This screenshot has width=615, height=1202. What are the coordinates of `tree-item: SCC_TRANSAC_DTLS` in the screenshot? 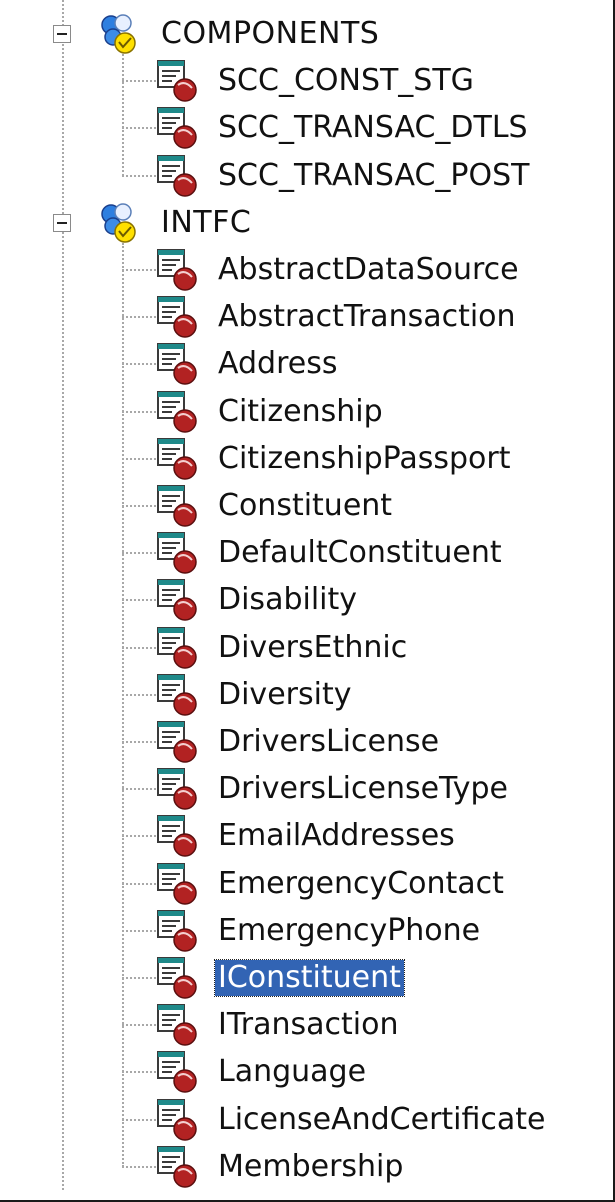 It's located at (305, 128).